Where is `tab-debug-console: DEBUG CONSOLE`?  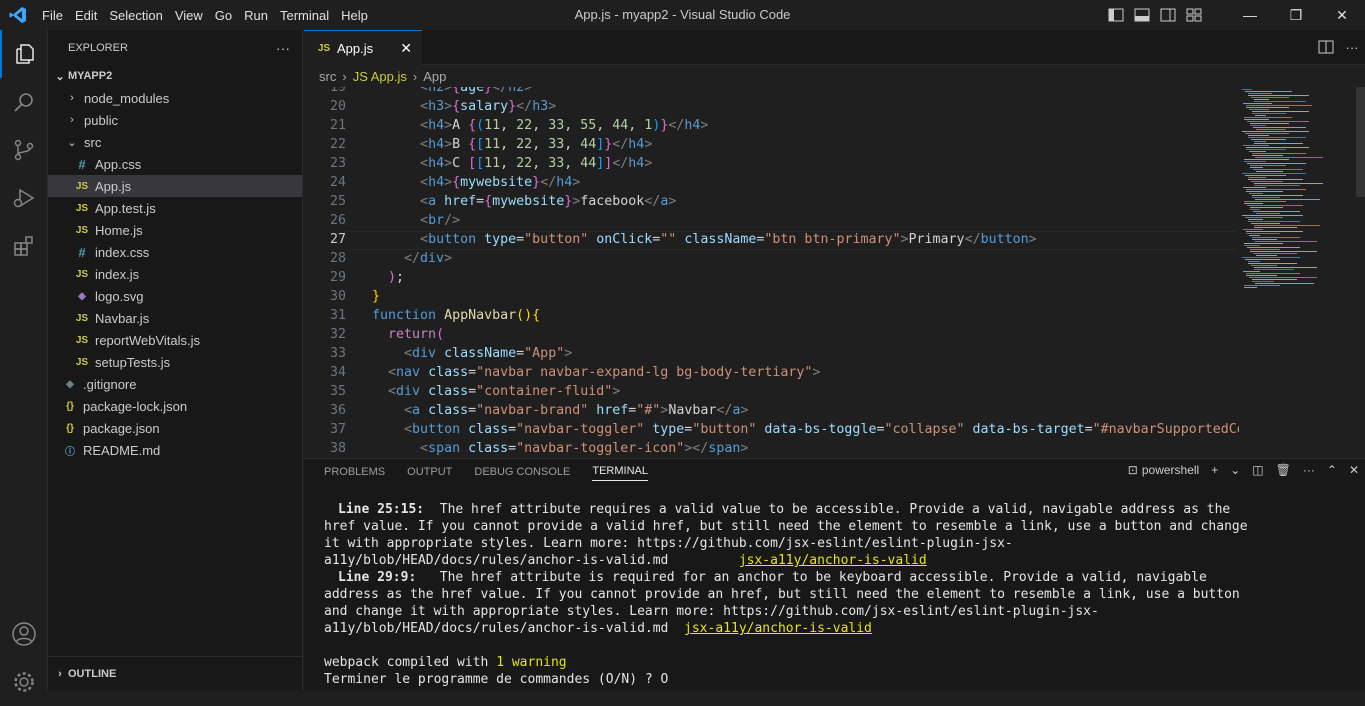
tab-debug-console: DEBUG CONSOLE is located at coordinates (522, 473).